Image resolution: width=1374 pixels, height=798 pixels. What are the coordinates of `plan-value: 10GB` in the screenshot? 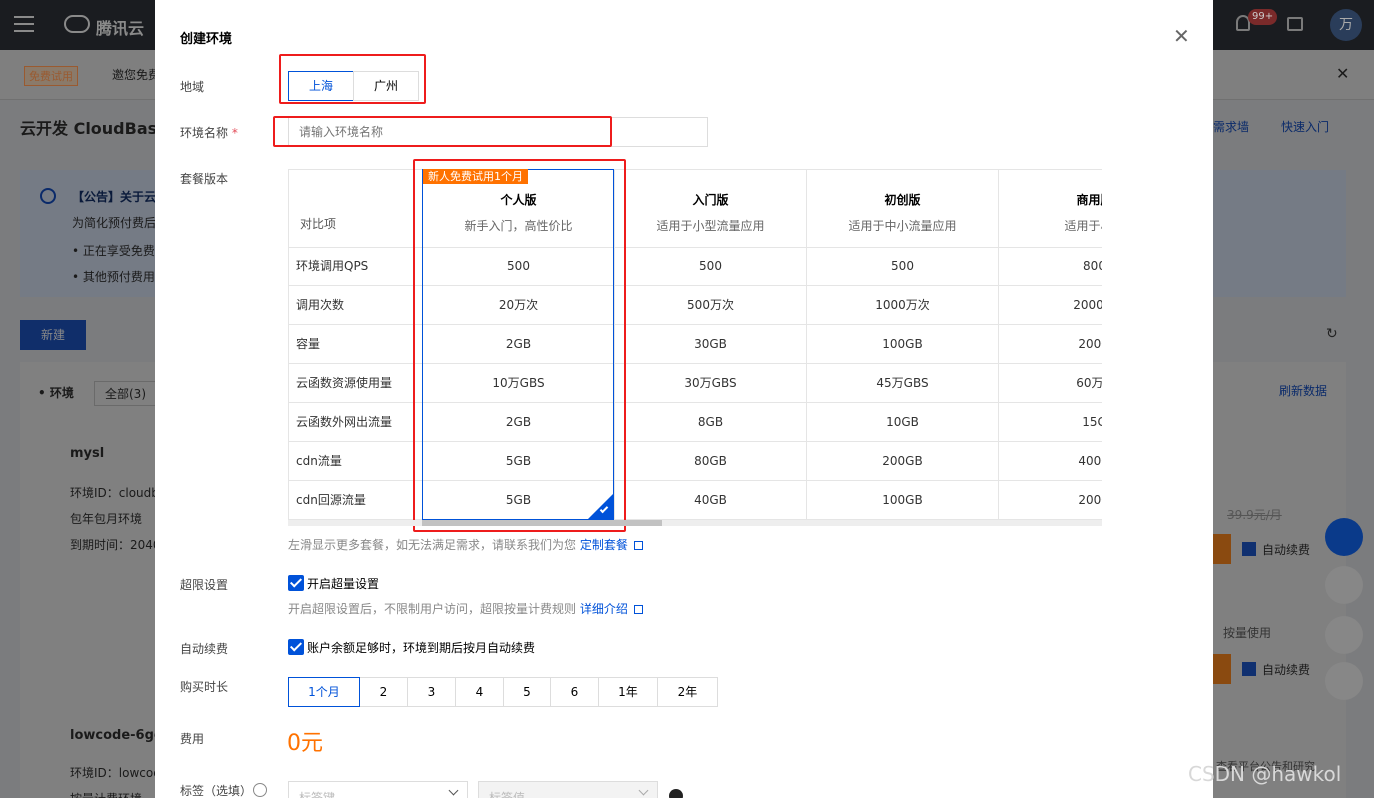 It's located at (902, 422).